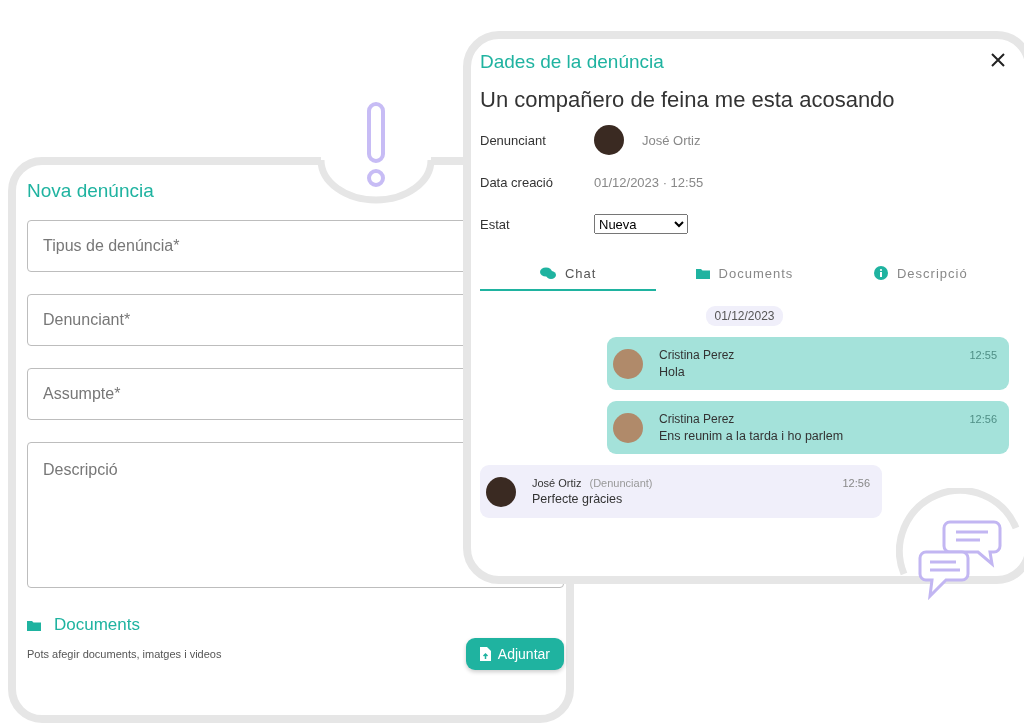  Describe the element at coordinates (641, 224) in the screenshot. I see `status-select: Nueva` at that location.